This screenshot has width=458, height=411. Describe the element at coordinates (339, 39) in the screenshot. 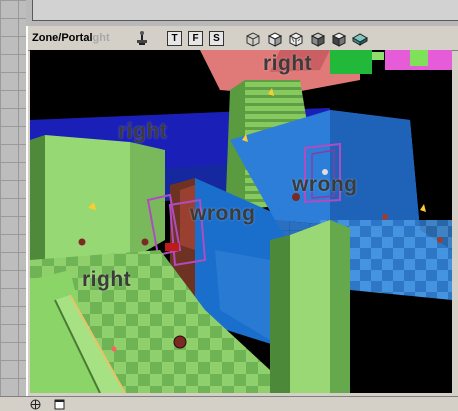

I see `lit-cube-icon` at that location.